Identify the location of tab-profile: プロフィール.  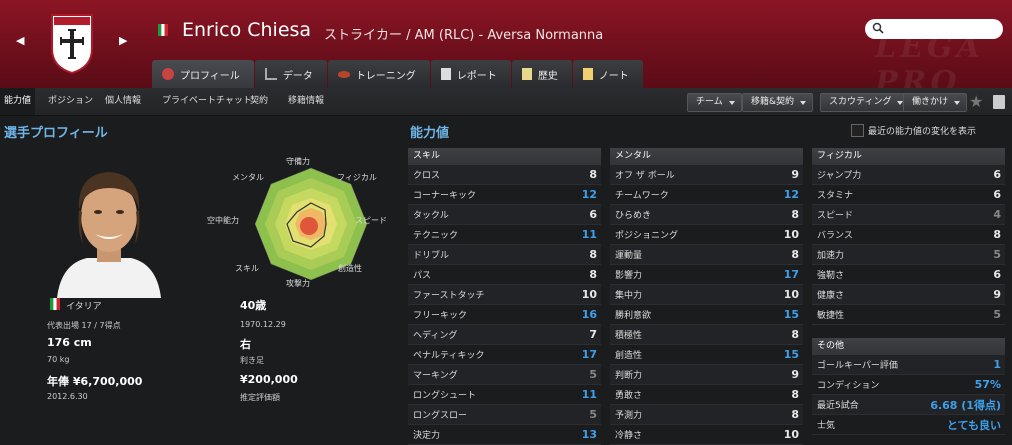
(203, 74).